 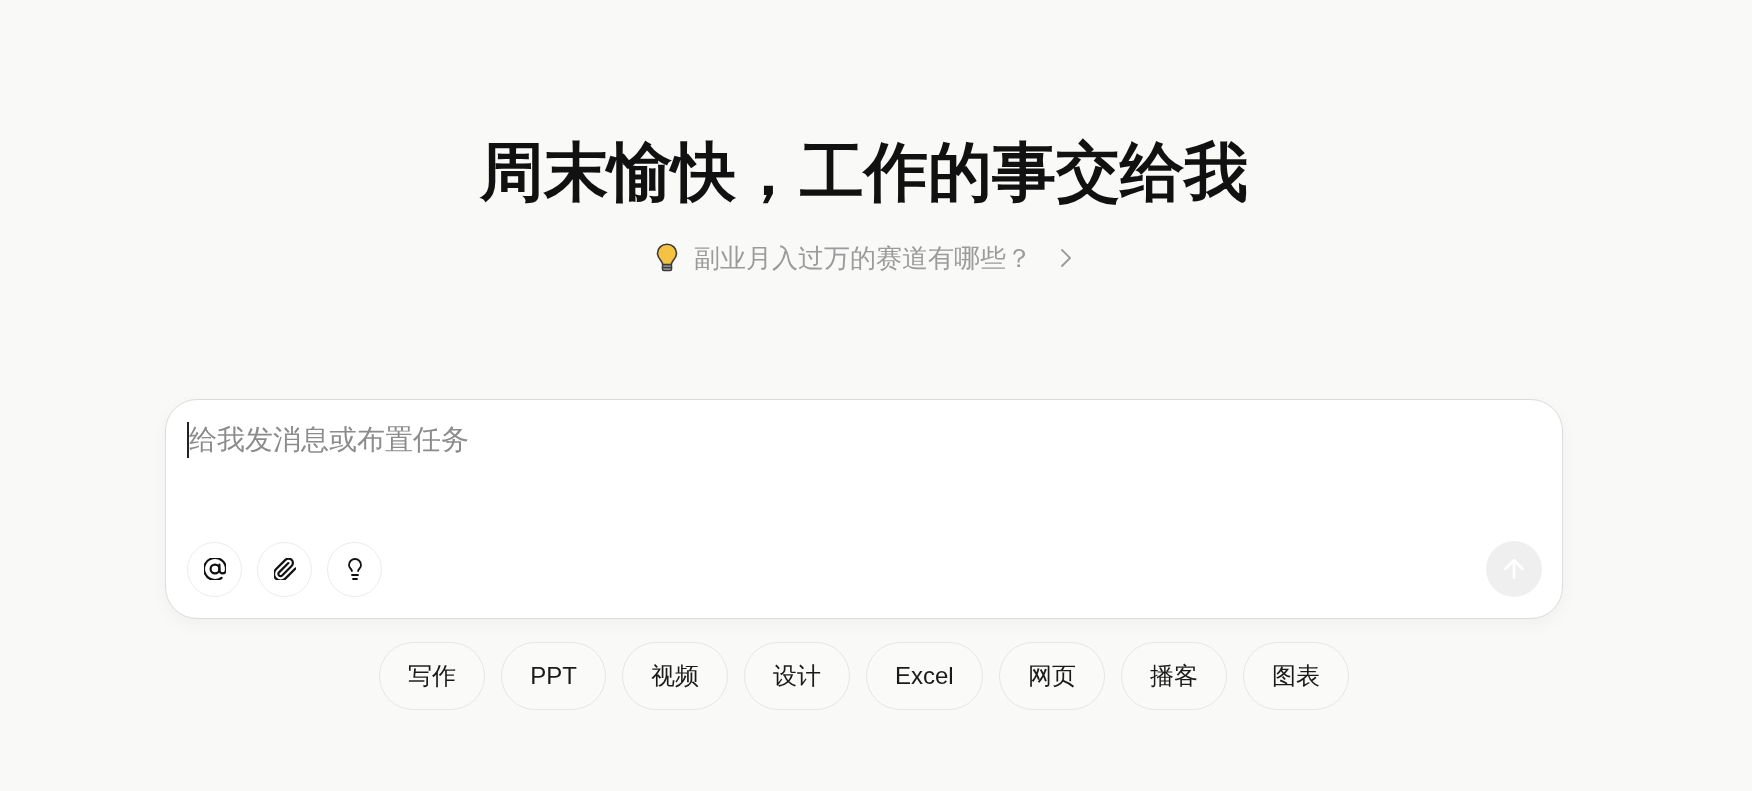 I want to click on quick-action-chip: PPT, so click(x=553, y=676).